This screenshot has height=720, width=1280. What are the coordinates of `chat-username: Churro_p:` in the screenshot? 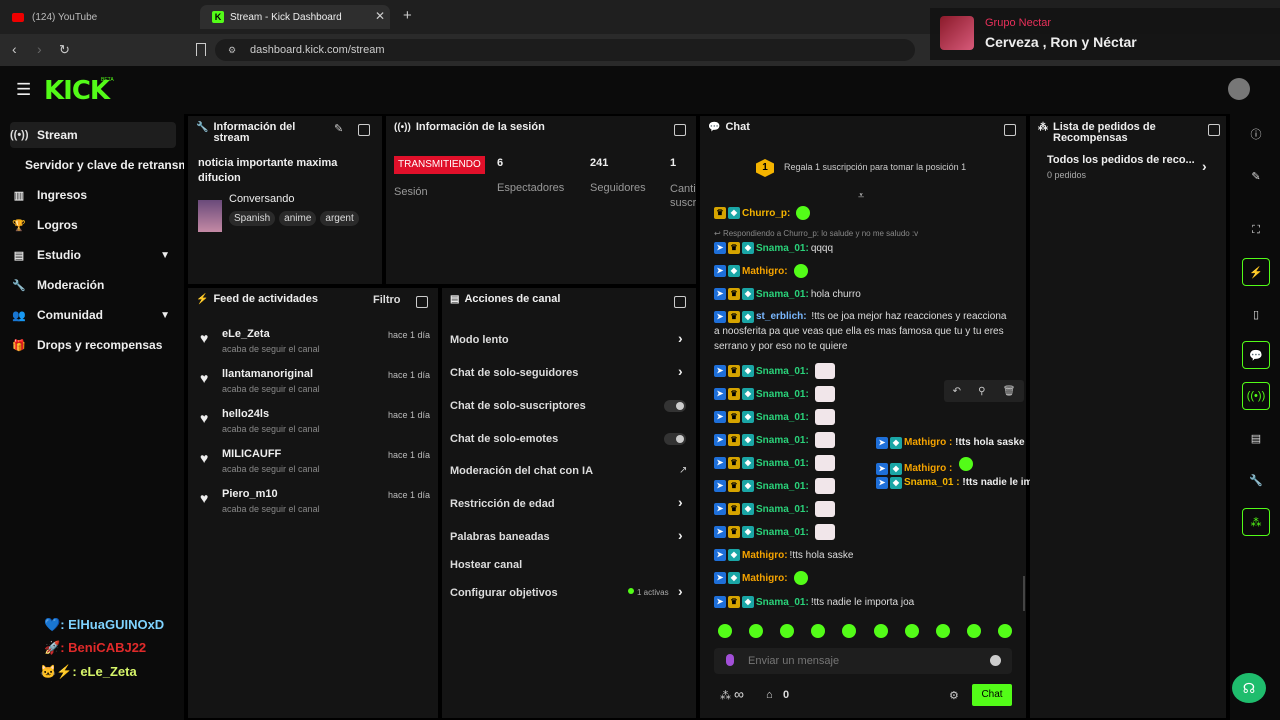 It's located at (766, 213).